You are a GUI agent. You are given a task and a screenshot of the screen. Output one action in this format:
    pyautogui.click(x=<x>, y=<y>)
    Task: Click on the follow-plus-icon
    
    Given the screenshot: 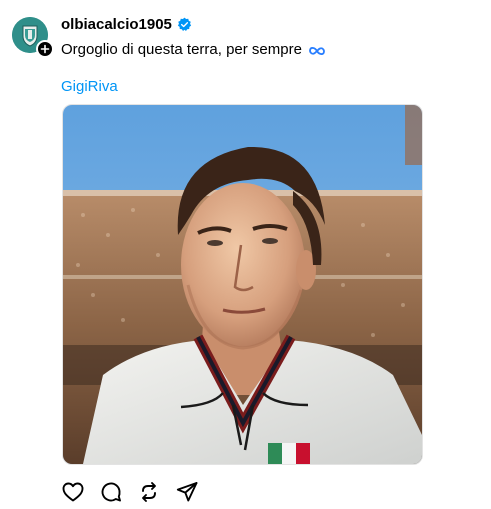 What is the action you would take?
    pyautogui.click(x=45, y=49)
    